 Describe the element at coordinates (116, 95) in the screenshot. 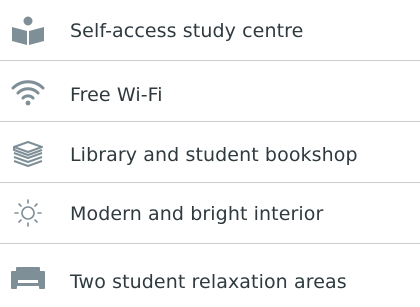

I see `list-item-label: Free Wi-Fi` at that location.